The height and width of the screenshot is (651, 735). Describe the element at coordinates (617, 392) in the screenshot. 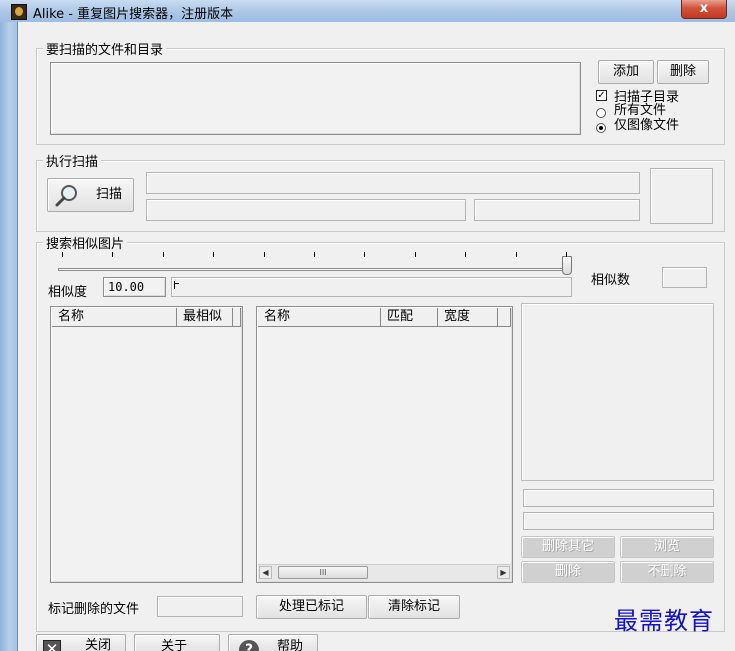

I see `image-preview` at that location.